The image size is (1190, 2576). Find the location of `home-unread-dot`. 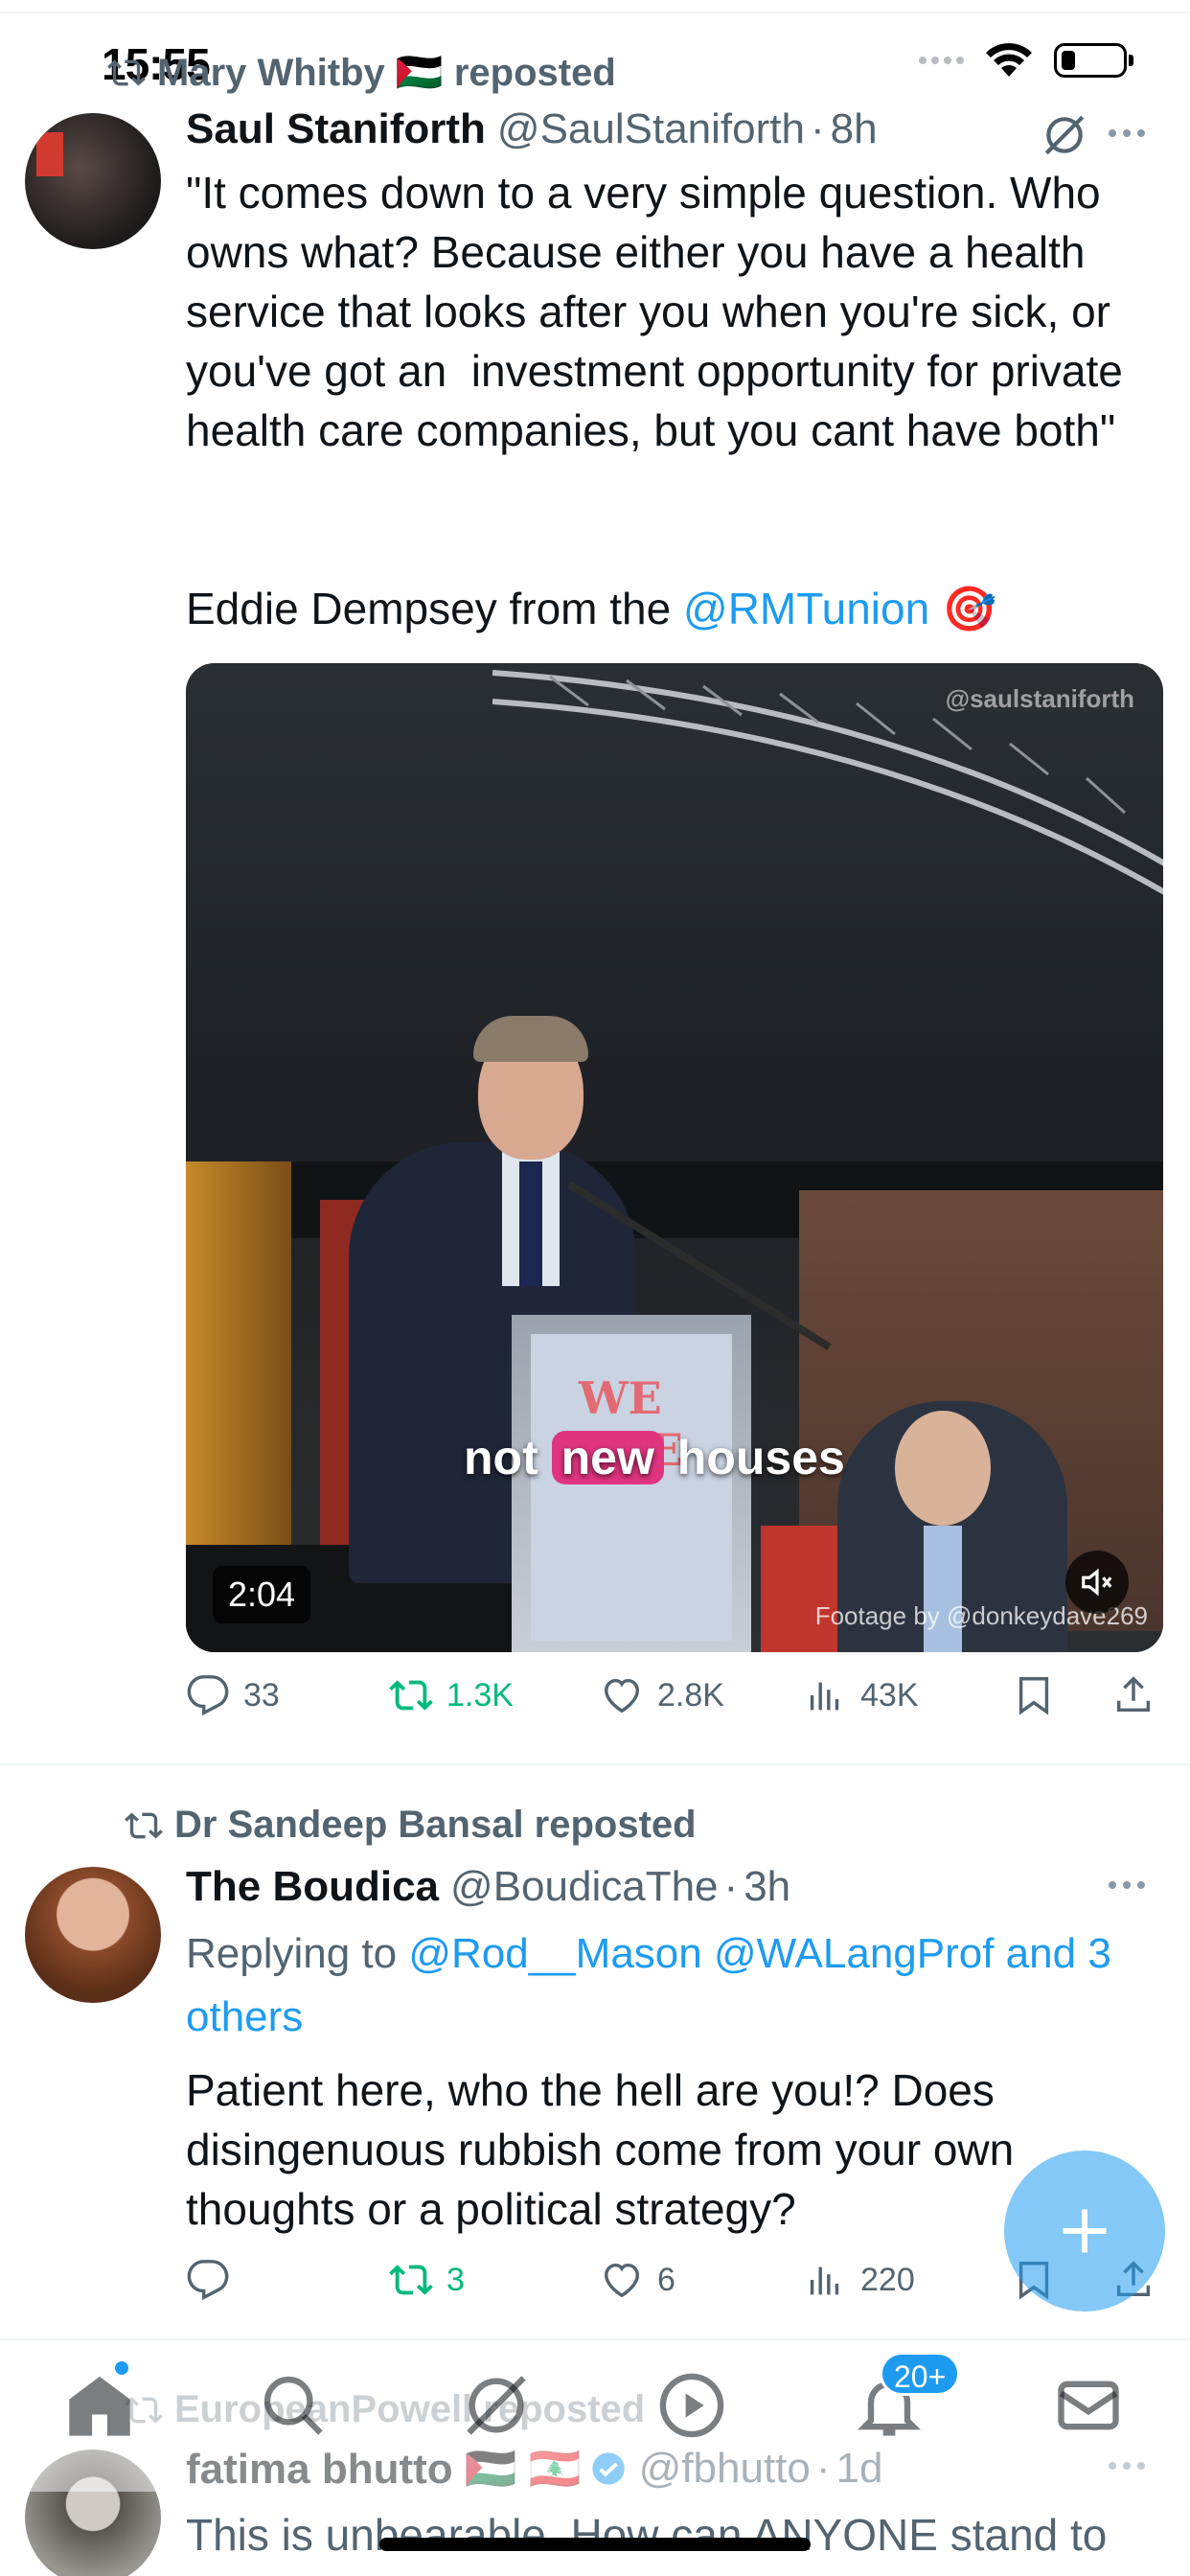

home-unread-dot is located at coordinates (122, 2368).